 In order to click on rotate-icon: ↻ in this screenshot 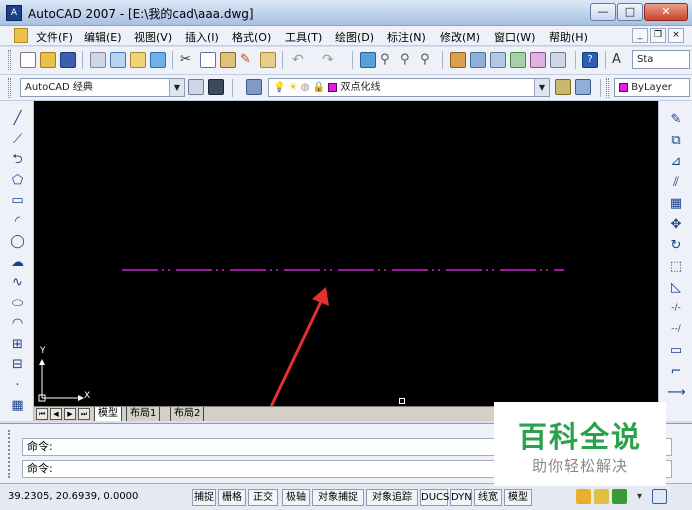, I will do `click(676, 245)`.